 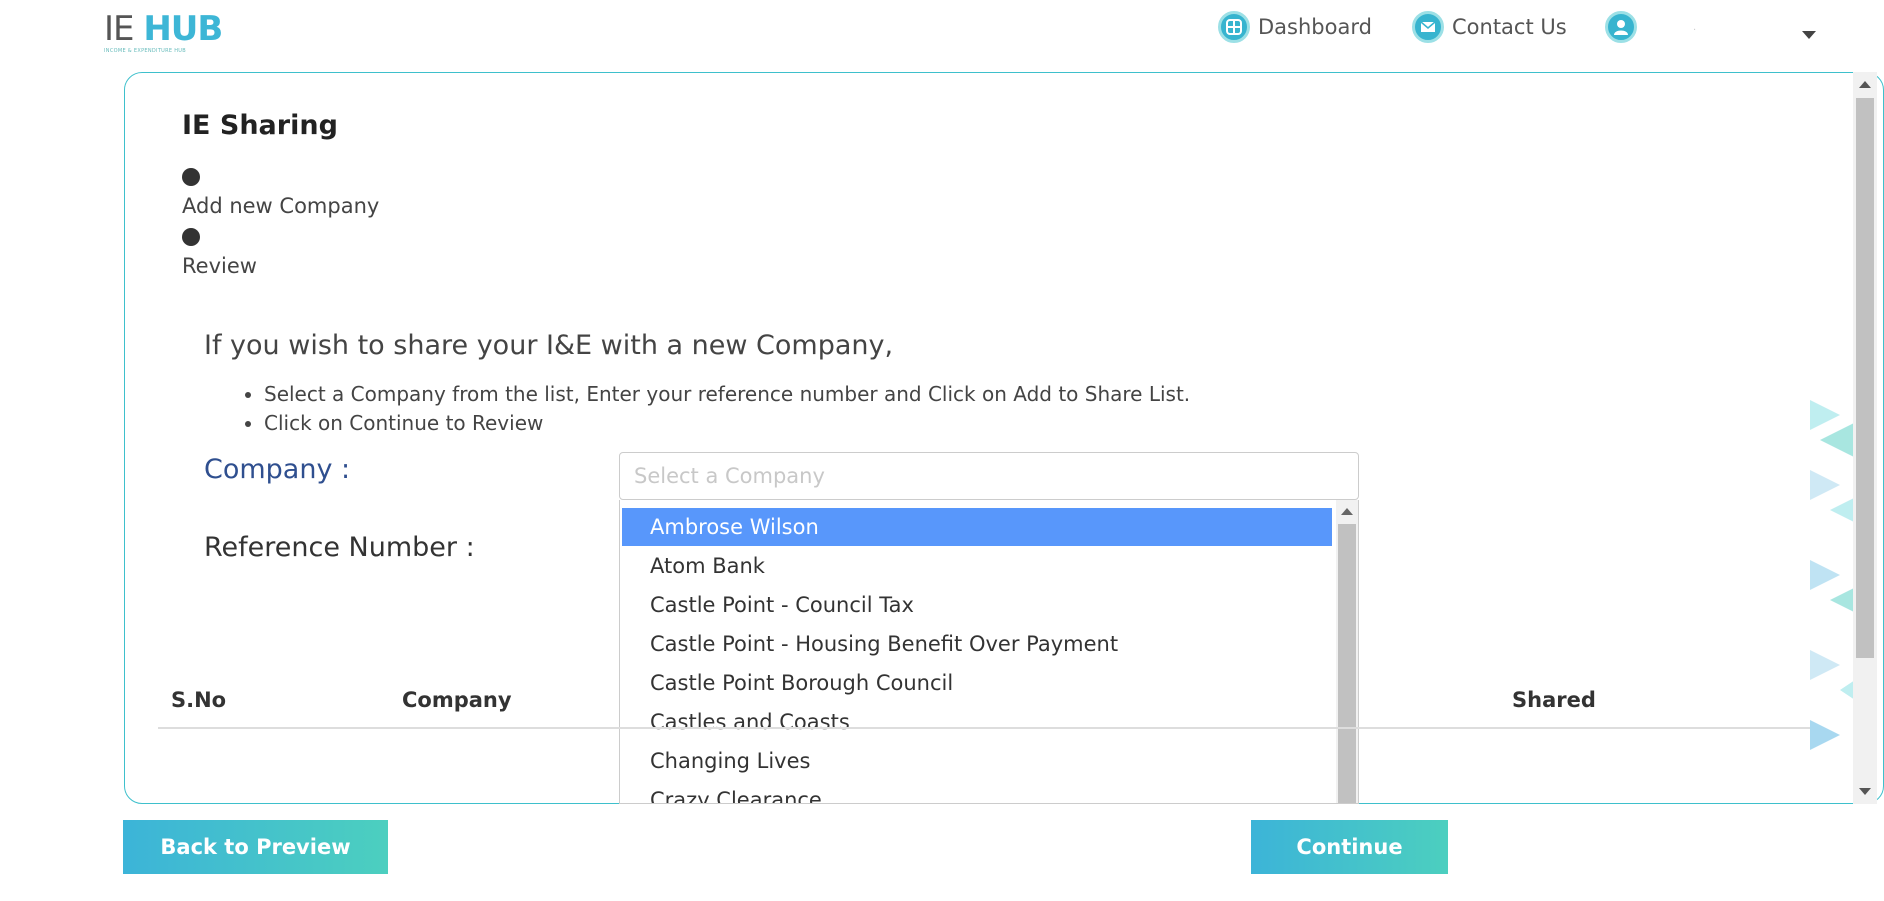 I want to click on dropdown-scrollbar, so click(x=1347, y=651).